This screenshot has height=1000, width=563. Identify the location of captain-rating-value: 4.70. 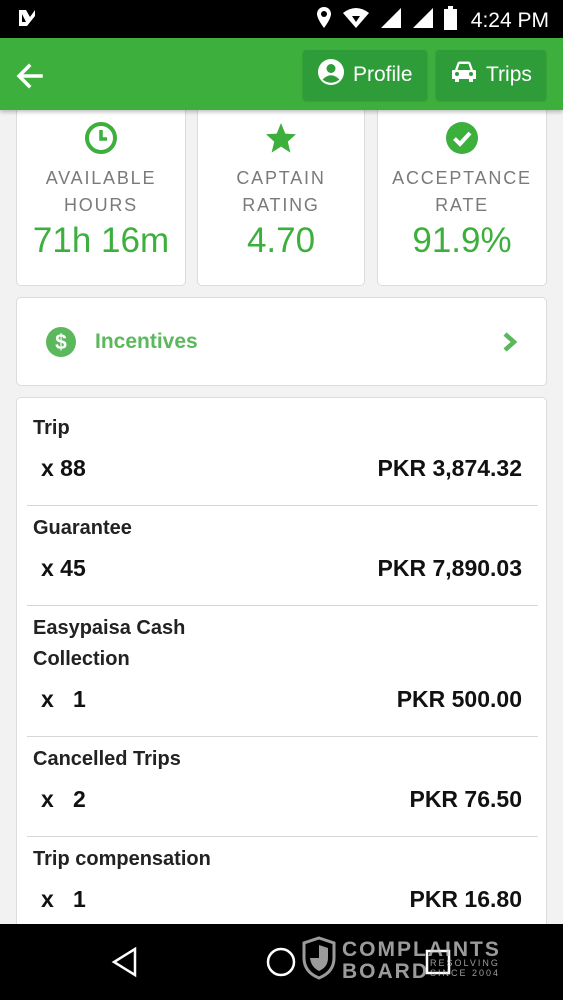
(281, 240).